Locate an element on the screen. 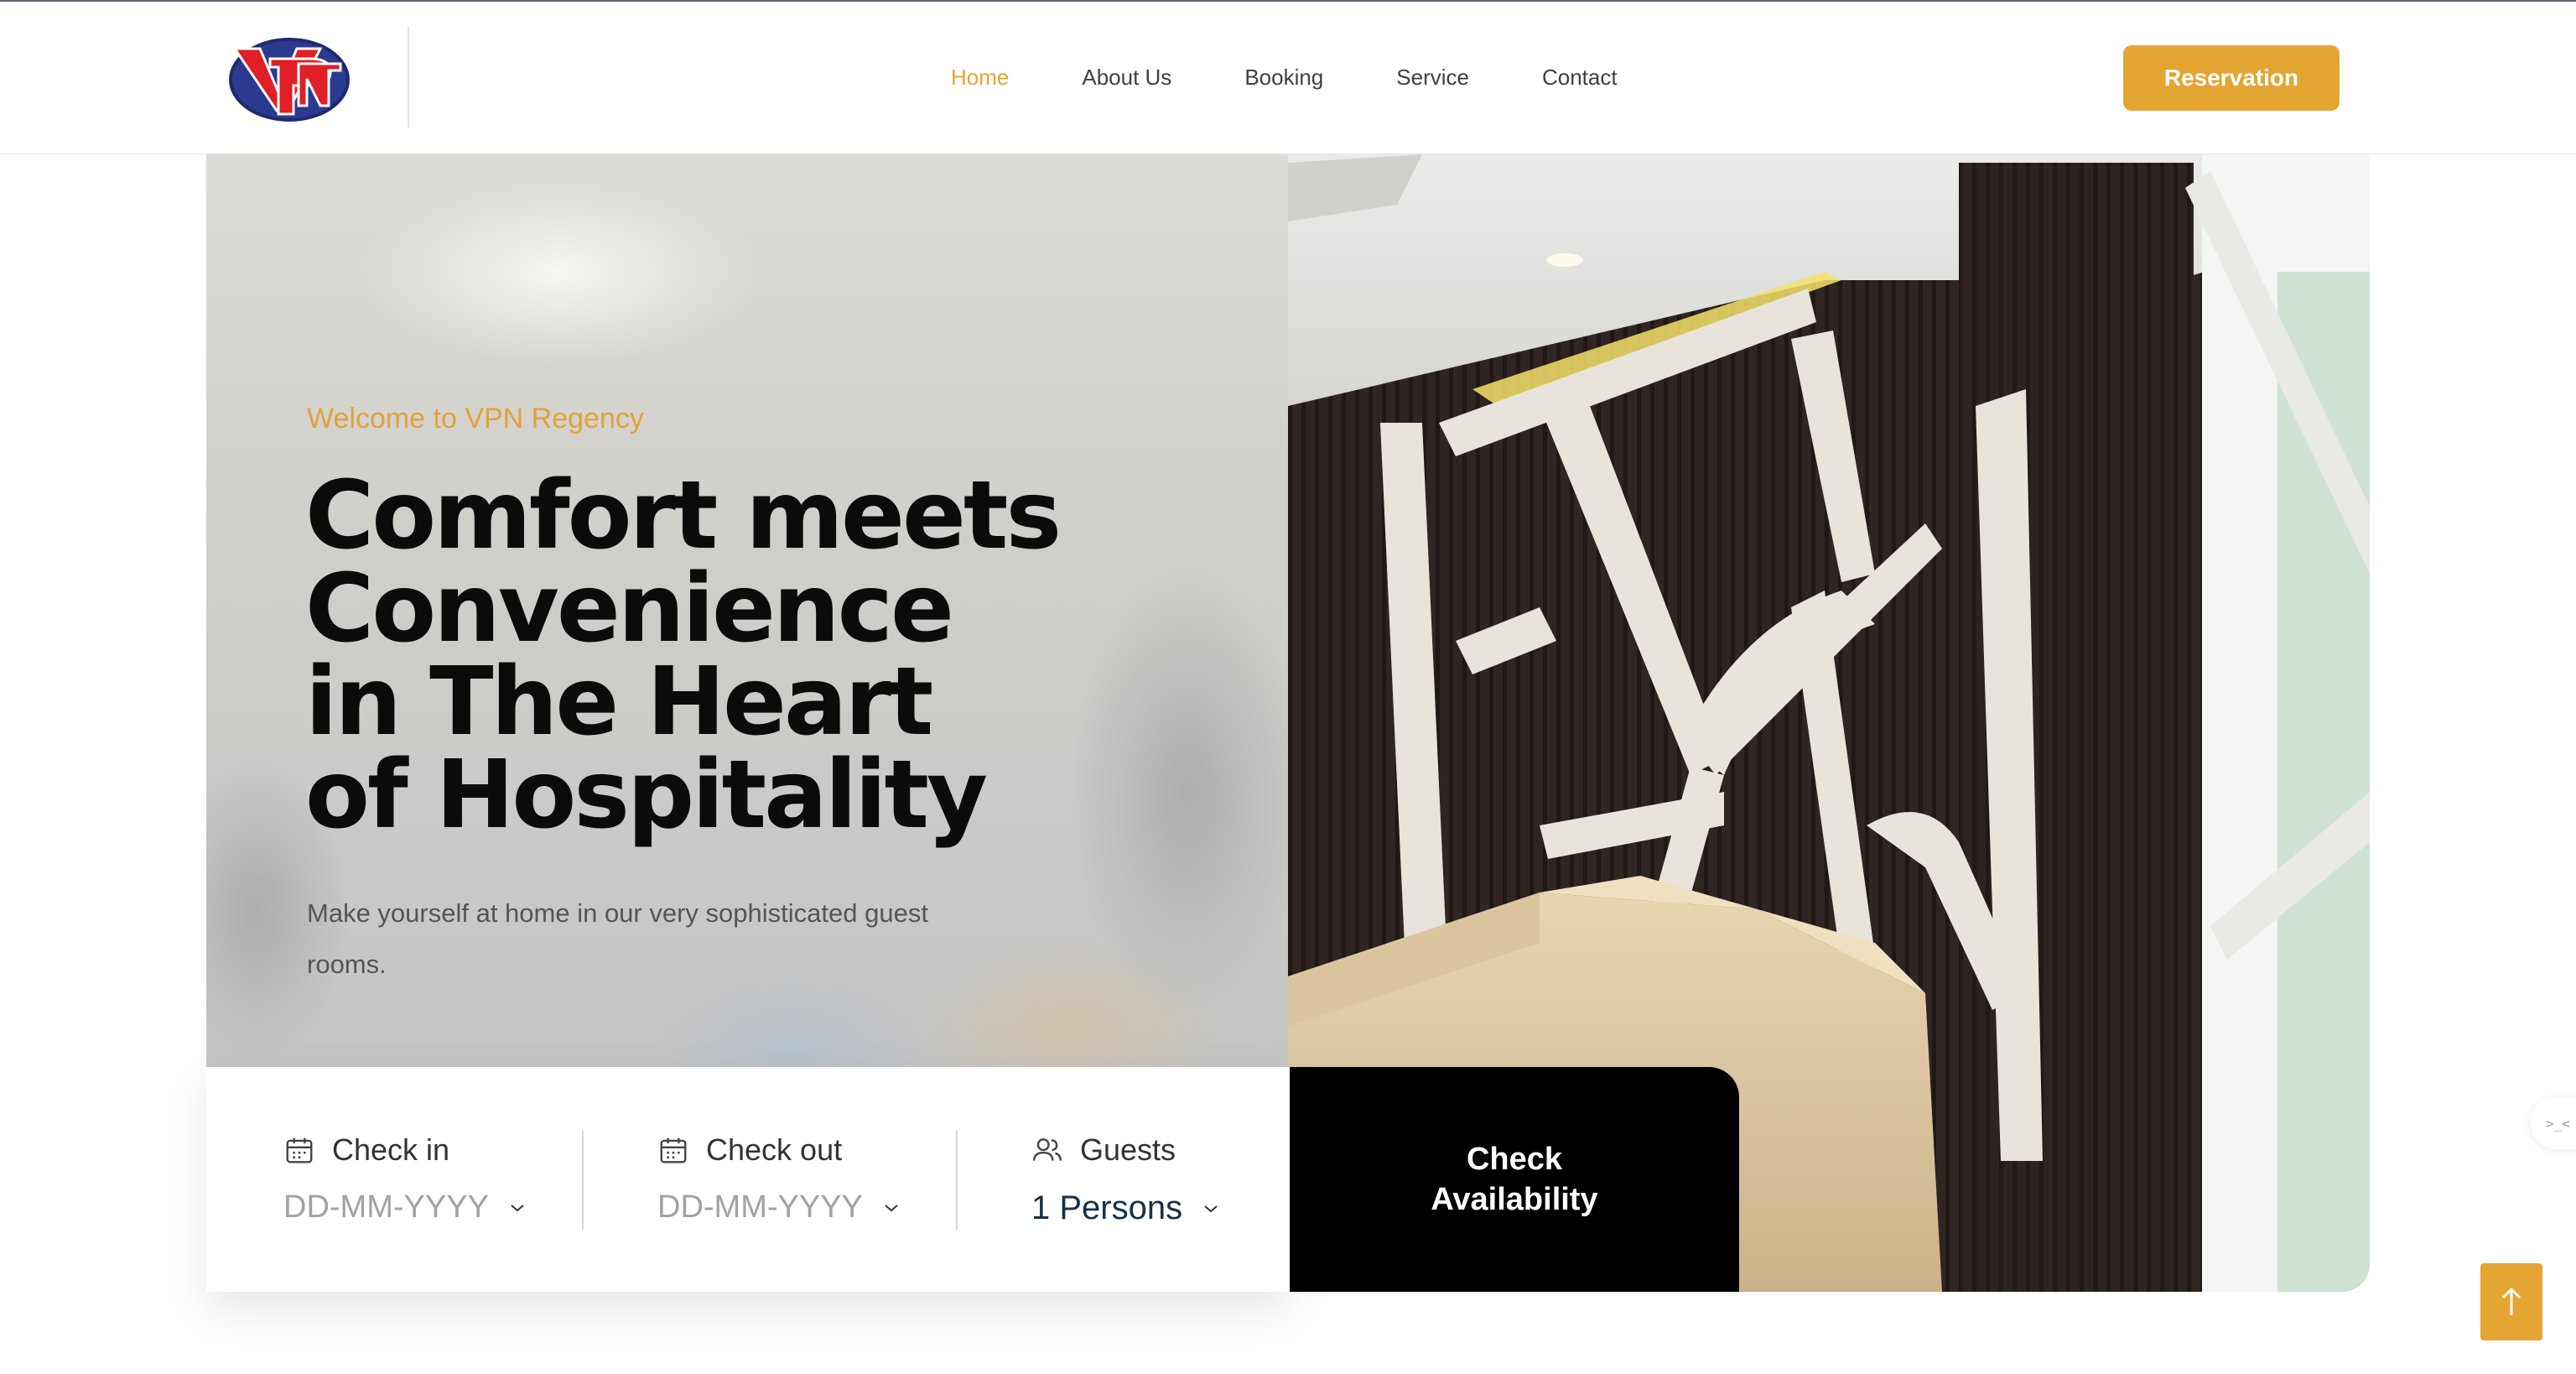  logo-divider is located at coordinates (408, 77).